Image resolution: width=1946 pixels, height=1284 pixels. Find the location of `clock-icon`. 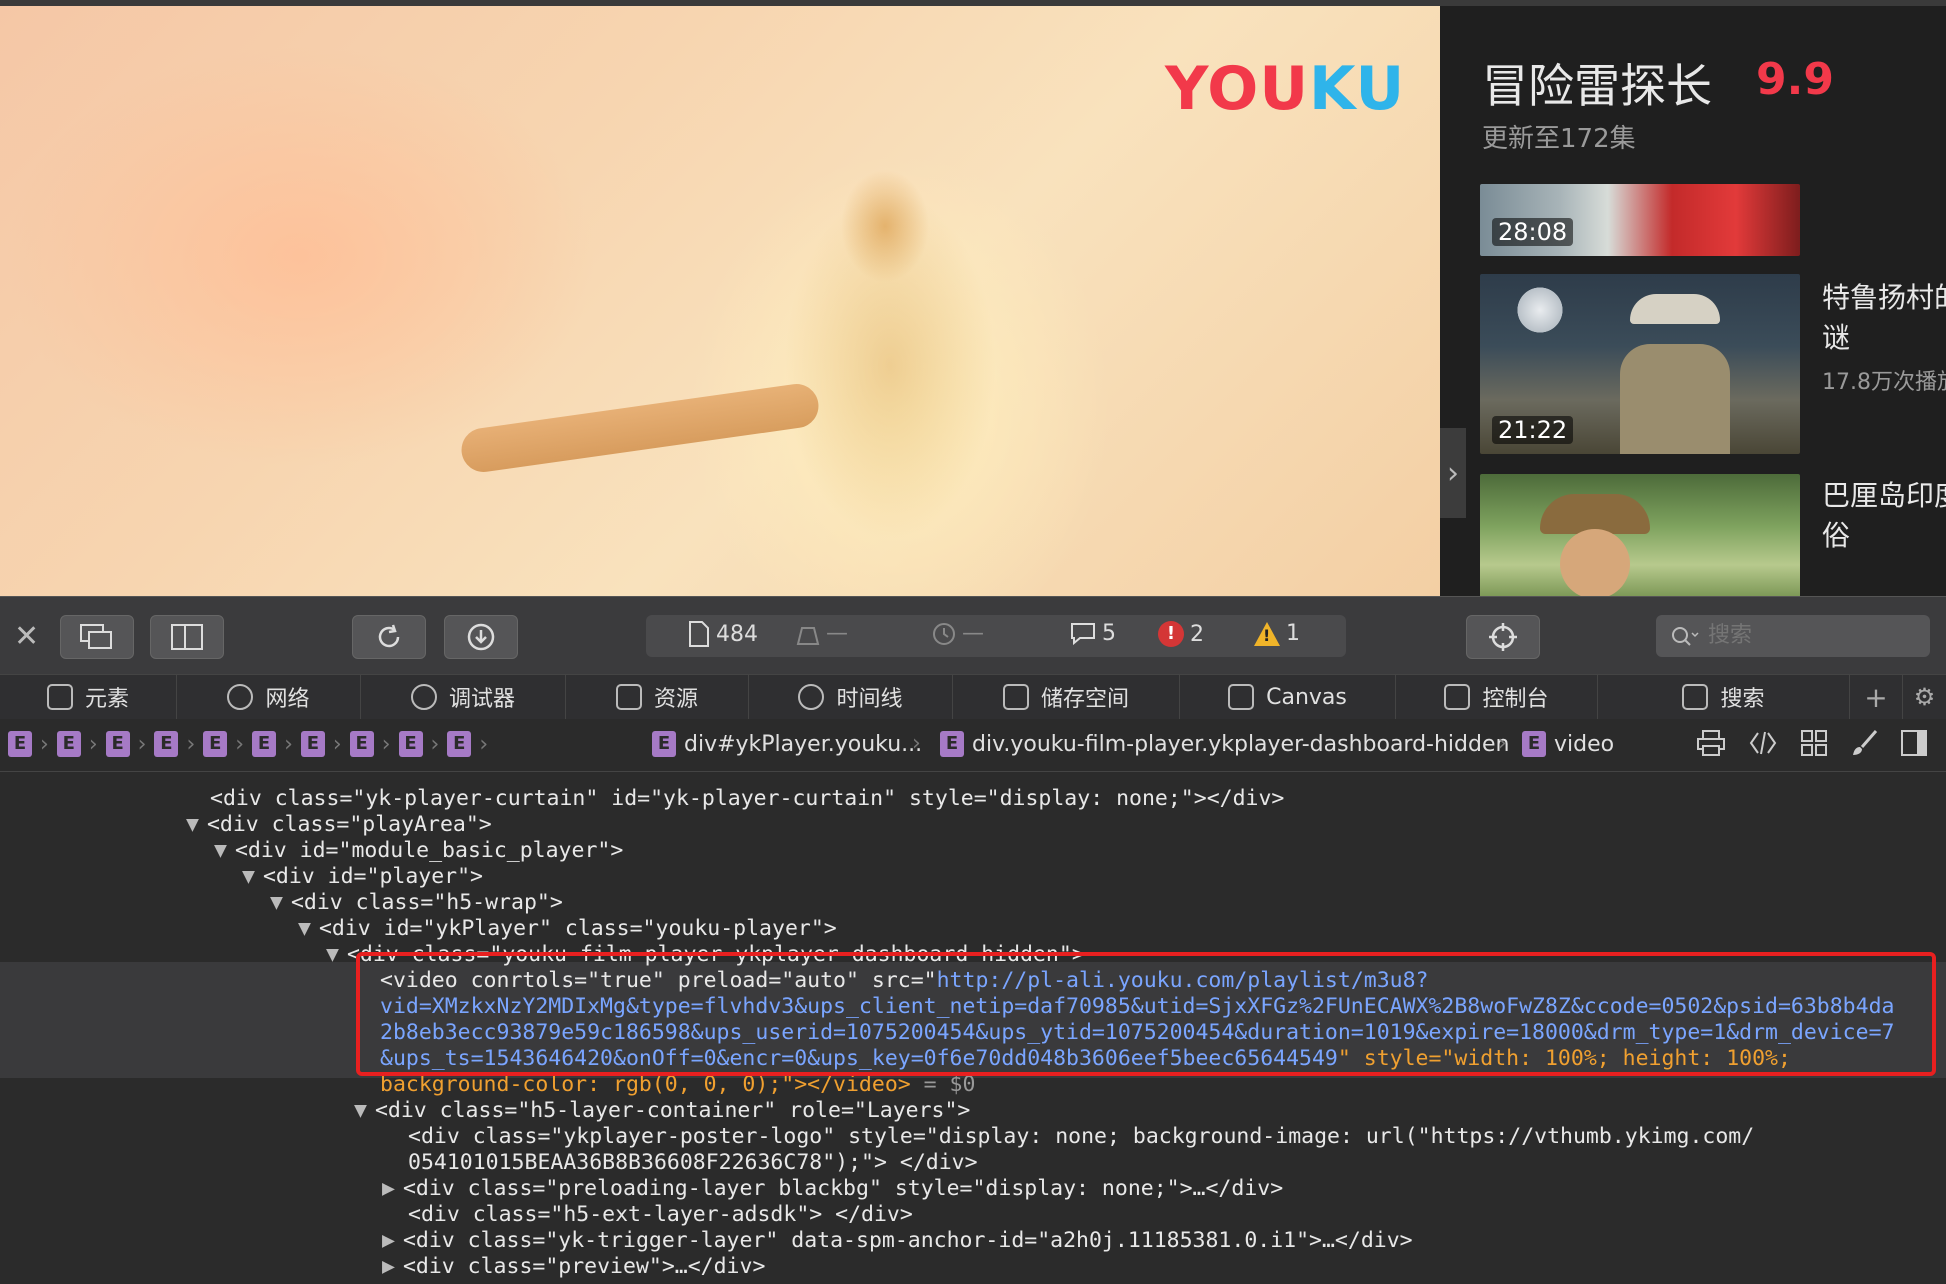

clock-icon is located at coordinates (944, 633).